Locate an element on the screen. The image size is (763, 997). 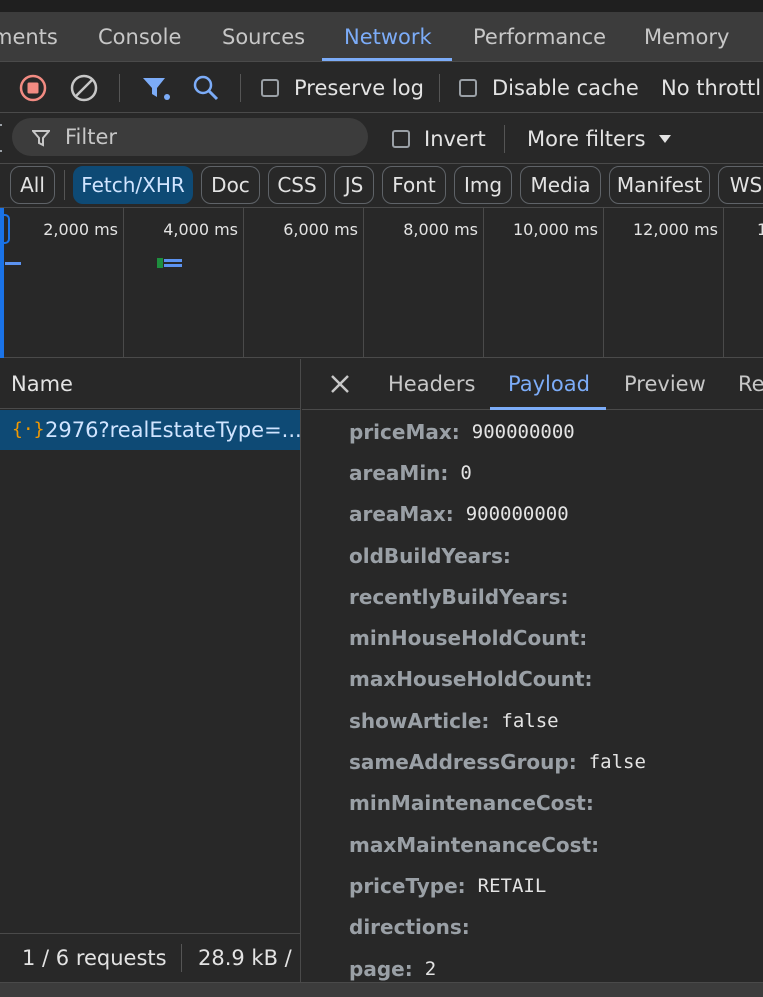
drawer-strip is located at coordinates (381, 989).